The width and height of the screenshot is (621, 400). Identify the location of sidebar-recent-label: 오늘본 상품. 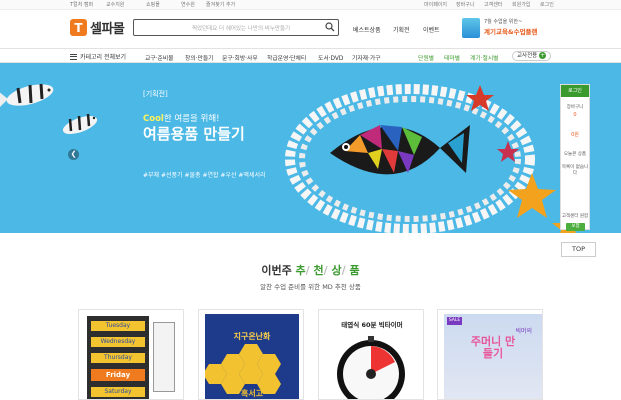
(575, 154).